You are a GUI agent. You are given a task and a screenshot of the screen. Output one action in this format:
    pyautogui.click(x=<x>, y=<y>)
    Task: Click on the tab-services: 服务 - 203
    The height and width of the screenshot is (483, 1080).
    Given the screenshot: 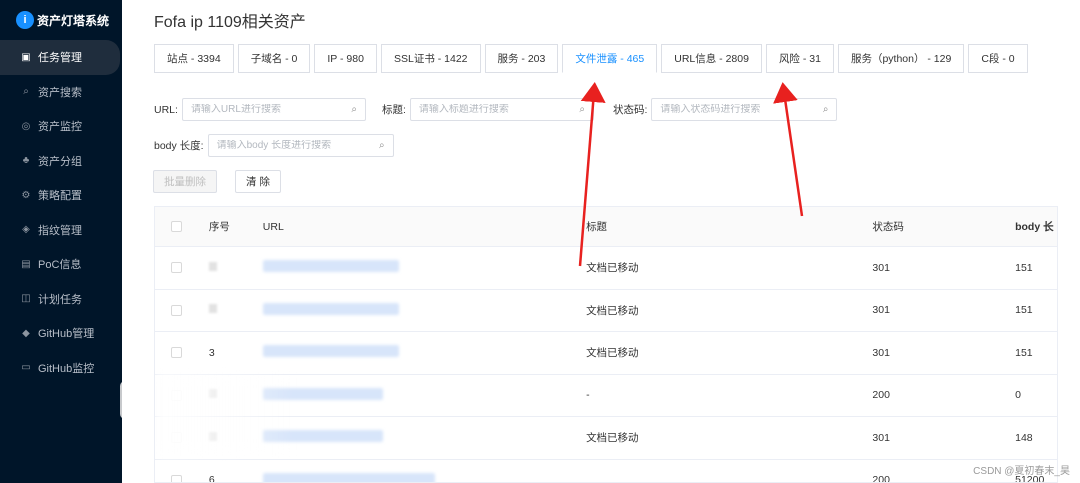 What is the action you would take?
    pyautogui.click(x=521, y=58)
    